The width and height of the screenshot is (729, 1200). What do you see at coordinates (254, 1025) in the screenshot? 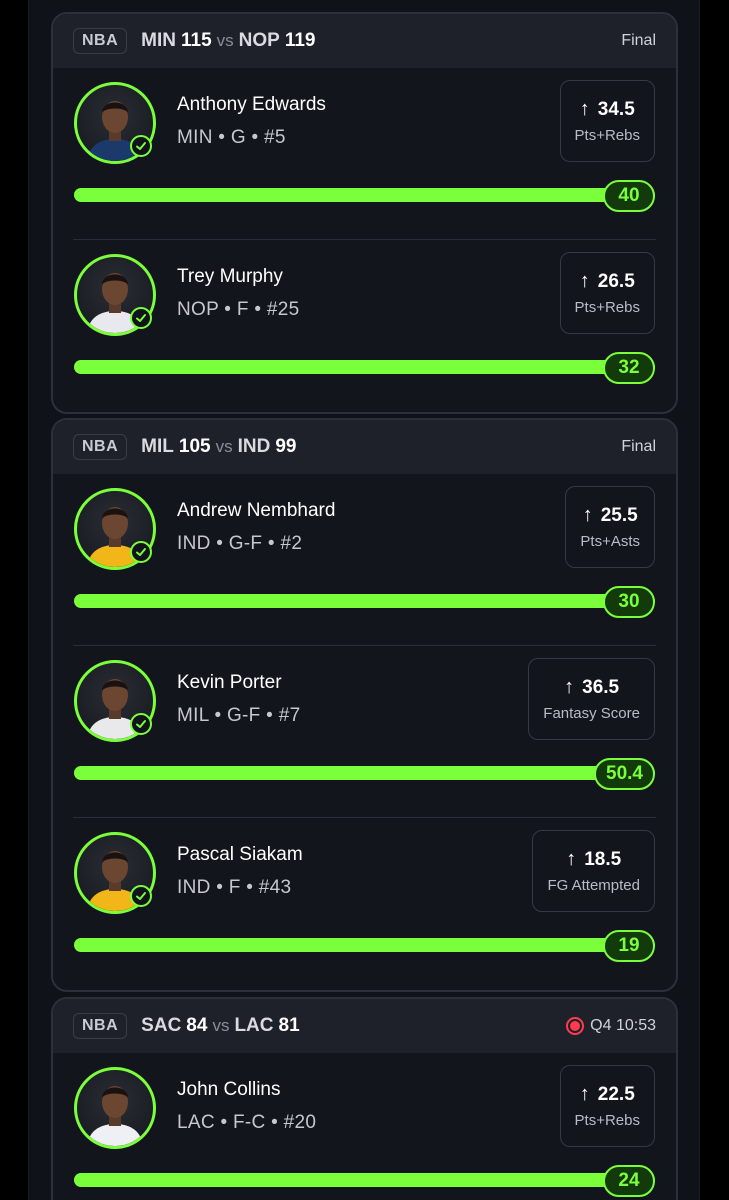
I see `home-team: LAC` at bounding box center [254, 1025].